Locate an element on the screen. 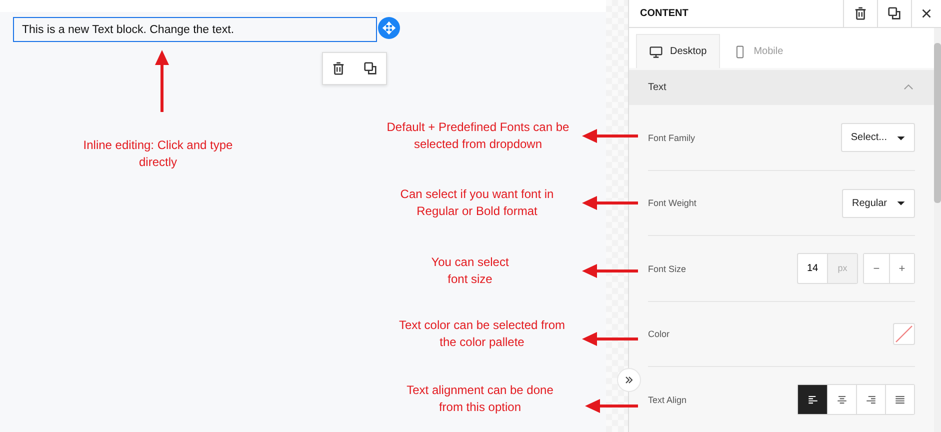 The image size is (941, 432). stepper: − + is located at coordinates (889, 268).